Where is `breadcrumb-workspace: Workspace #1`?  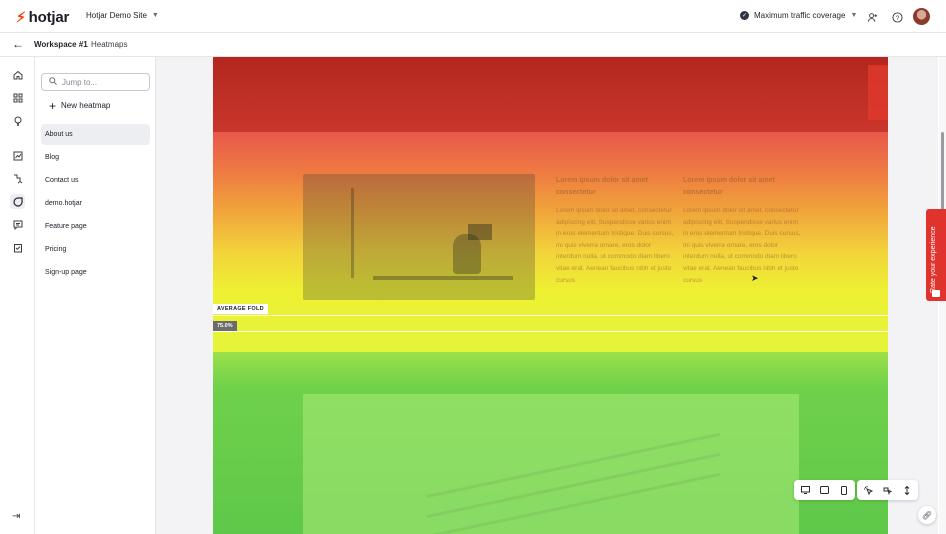 breadcrumb-workspace: Workspace #1 is located at coordinates (61, 44).